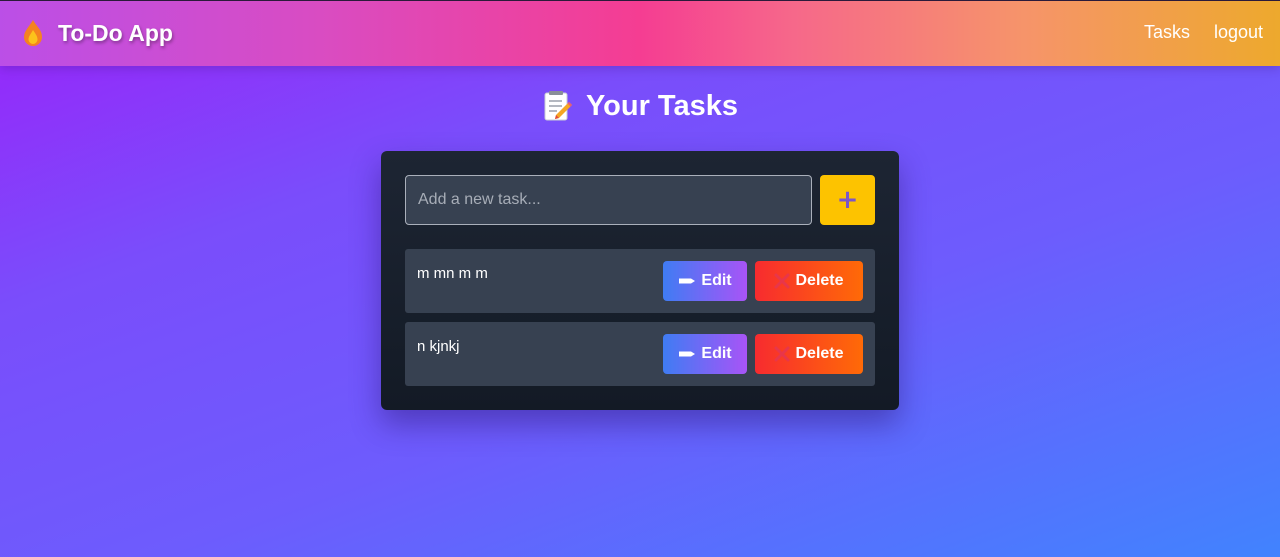 This screenshot has width=1280, height=557. Describe the element at coordinates (558, 106) in the screenshot. I see `memo-icon` at that location.